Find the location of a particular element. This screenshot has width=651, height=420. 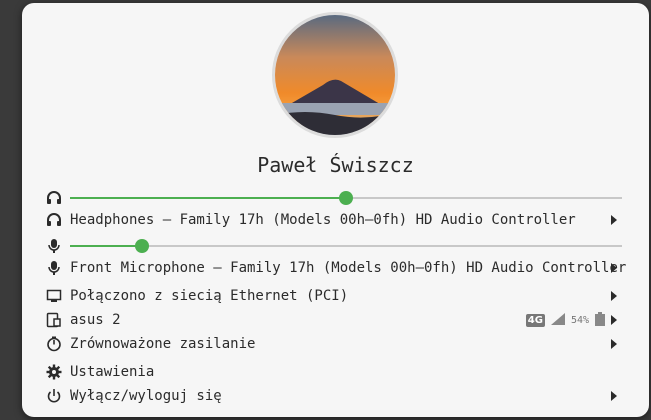

phone-icon is located at coordinates (54, 320).